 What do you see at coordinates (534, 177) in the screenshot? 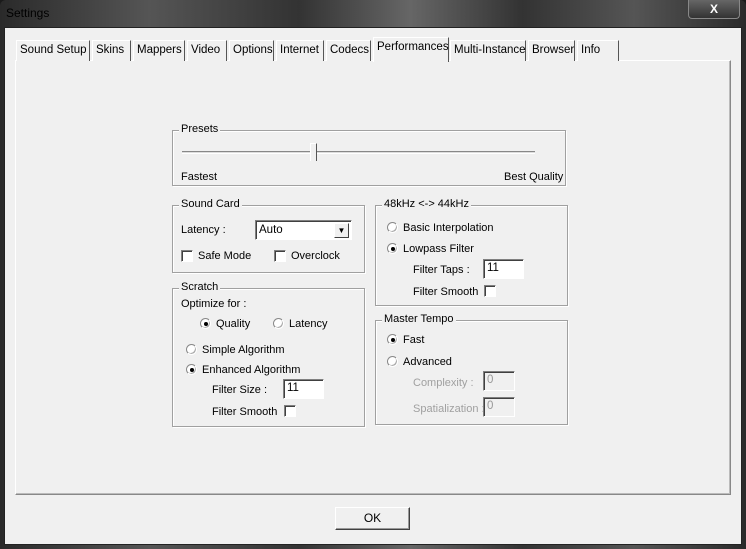
I see `presets-max-label: Best Quality` at bounding box center [534, 177].